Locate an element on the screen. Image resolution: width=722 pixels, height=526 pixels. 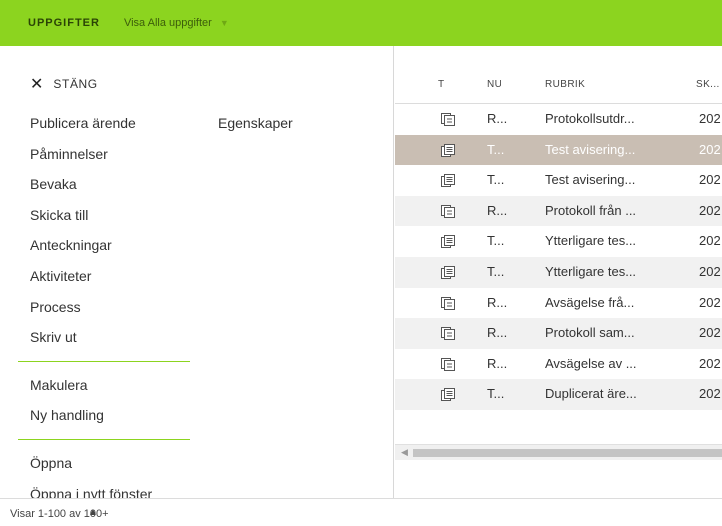
footer: Visar 1-100 av 100+ ▲ is located at coordinates (361, 512).